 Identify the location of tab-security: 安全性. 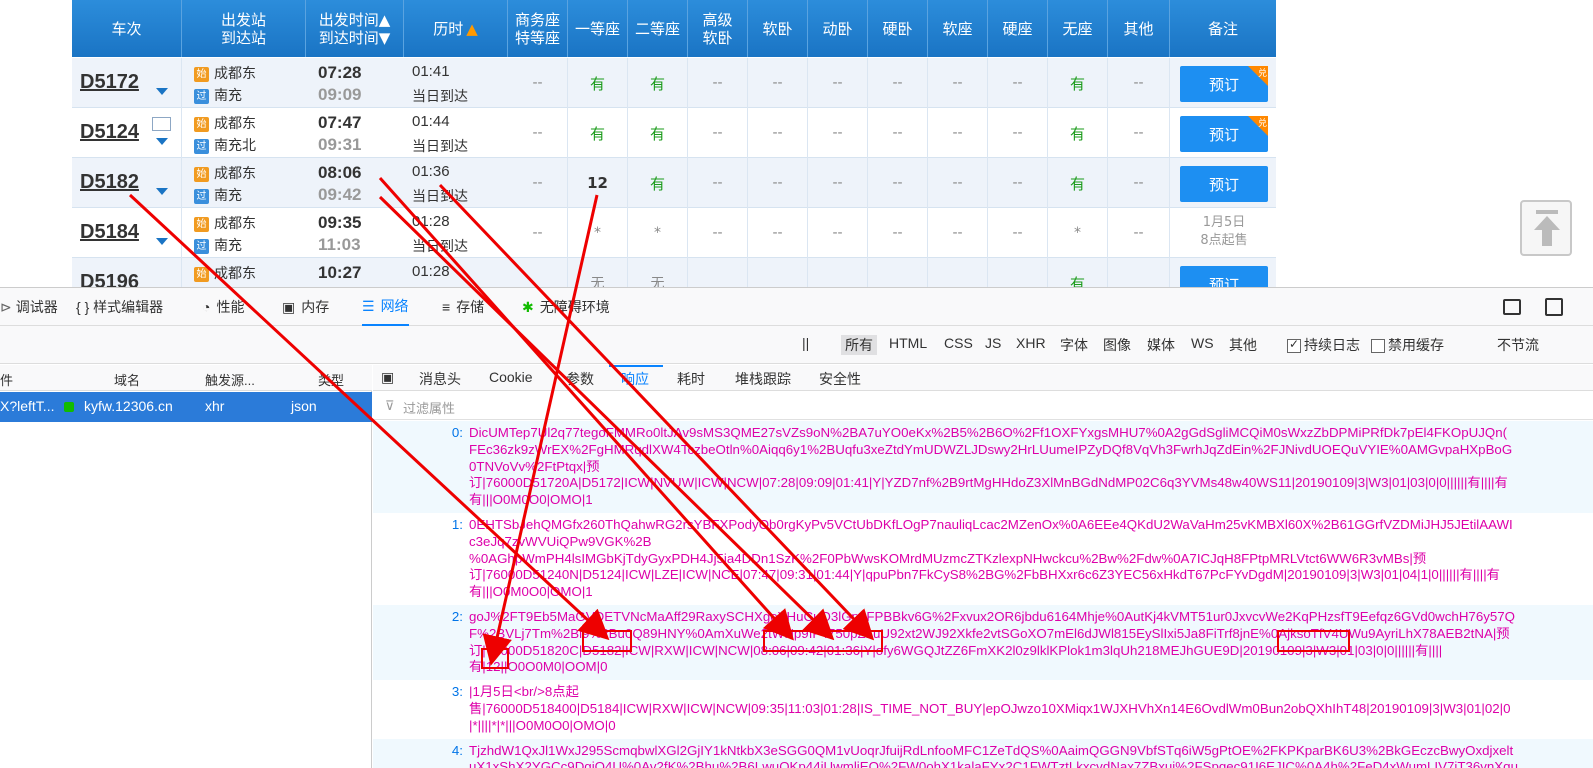
(840, 379).